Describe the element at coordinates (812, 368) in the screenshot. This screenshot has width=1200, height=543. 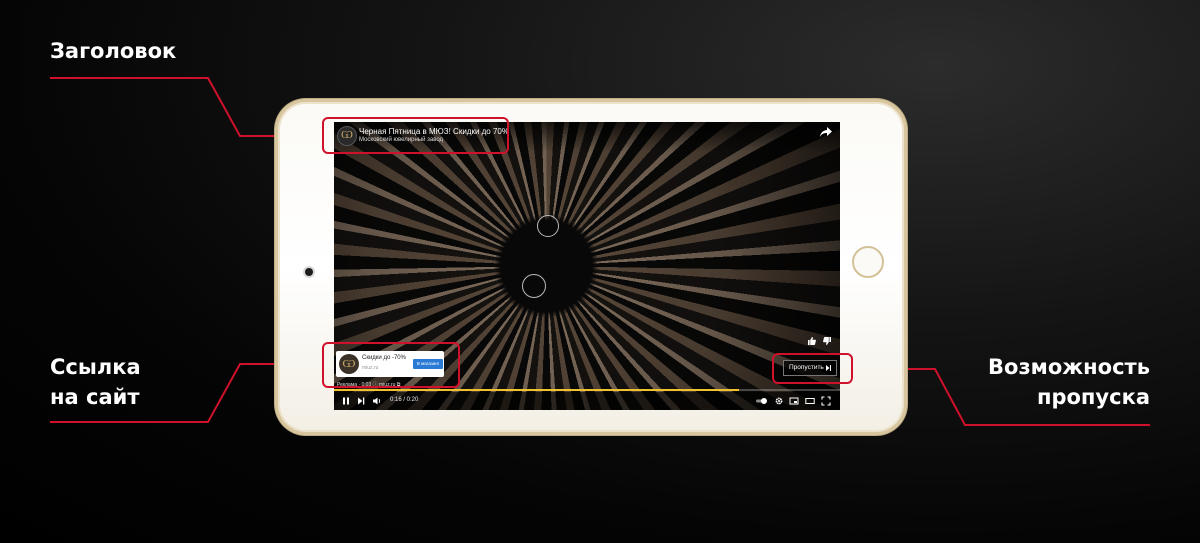
I see `skip-highlight-frame` at that location.